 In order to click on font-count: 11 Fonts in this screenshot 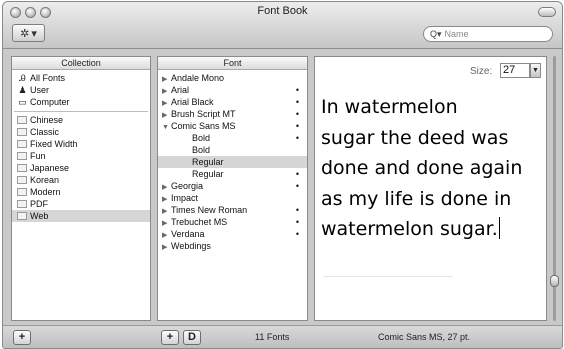, I will do `click(272, 337)`.